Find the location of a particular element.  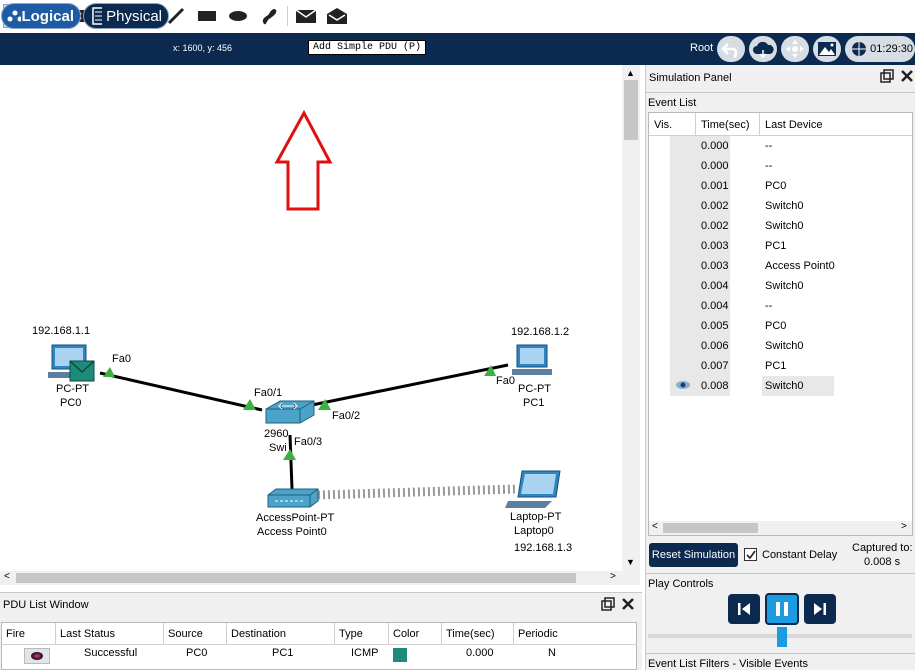

laptop-ip-label: 192.168.1.3 is located at coordinates (543, 548).